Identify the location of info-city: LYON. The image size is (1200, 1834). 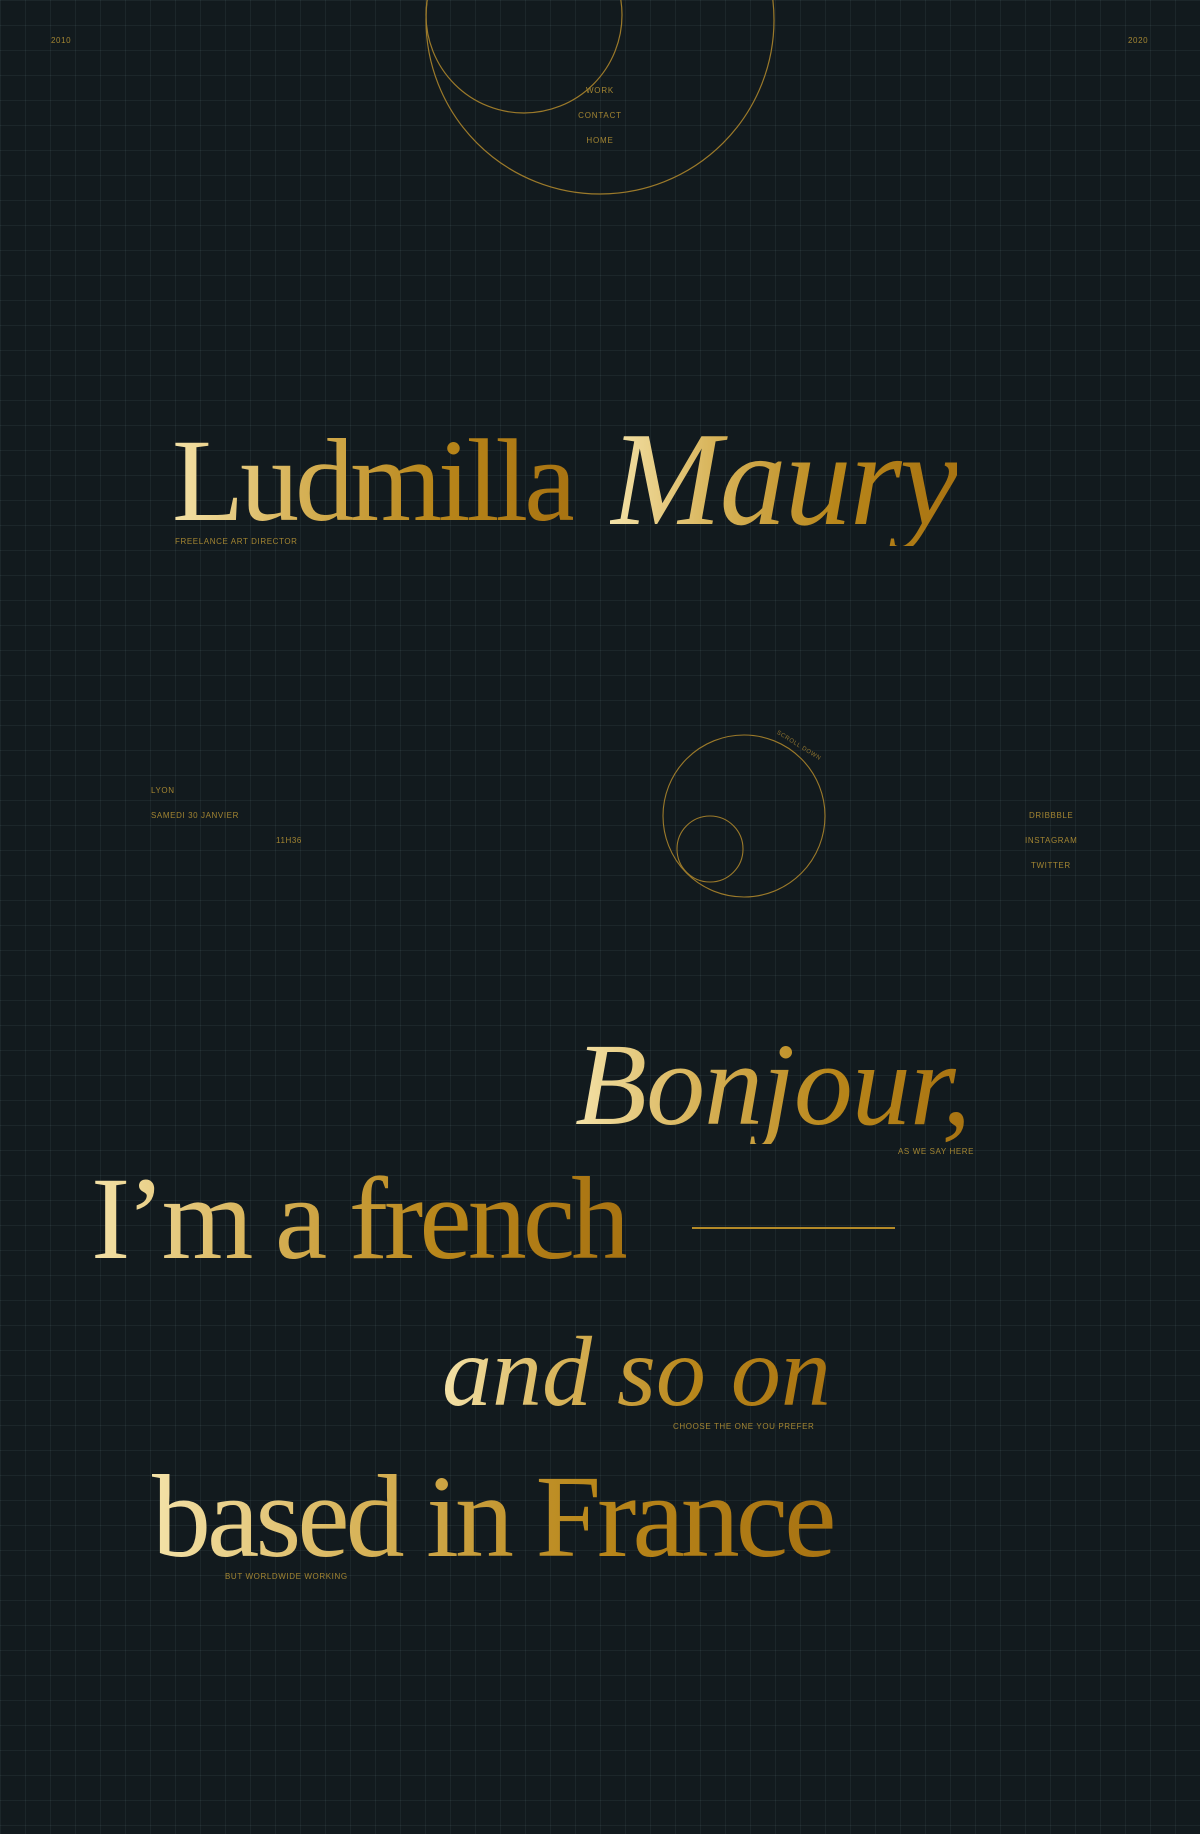
(163, 790).